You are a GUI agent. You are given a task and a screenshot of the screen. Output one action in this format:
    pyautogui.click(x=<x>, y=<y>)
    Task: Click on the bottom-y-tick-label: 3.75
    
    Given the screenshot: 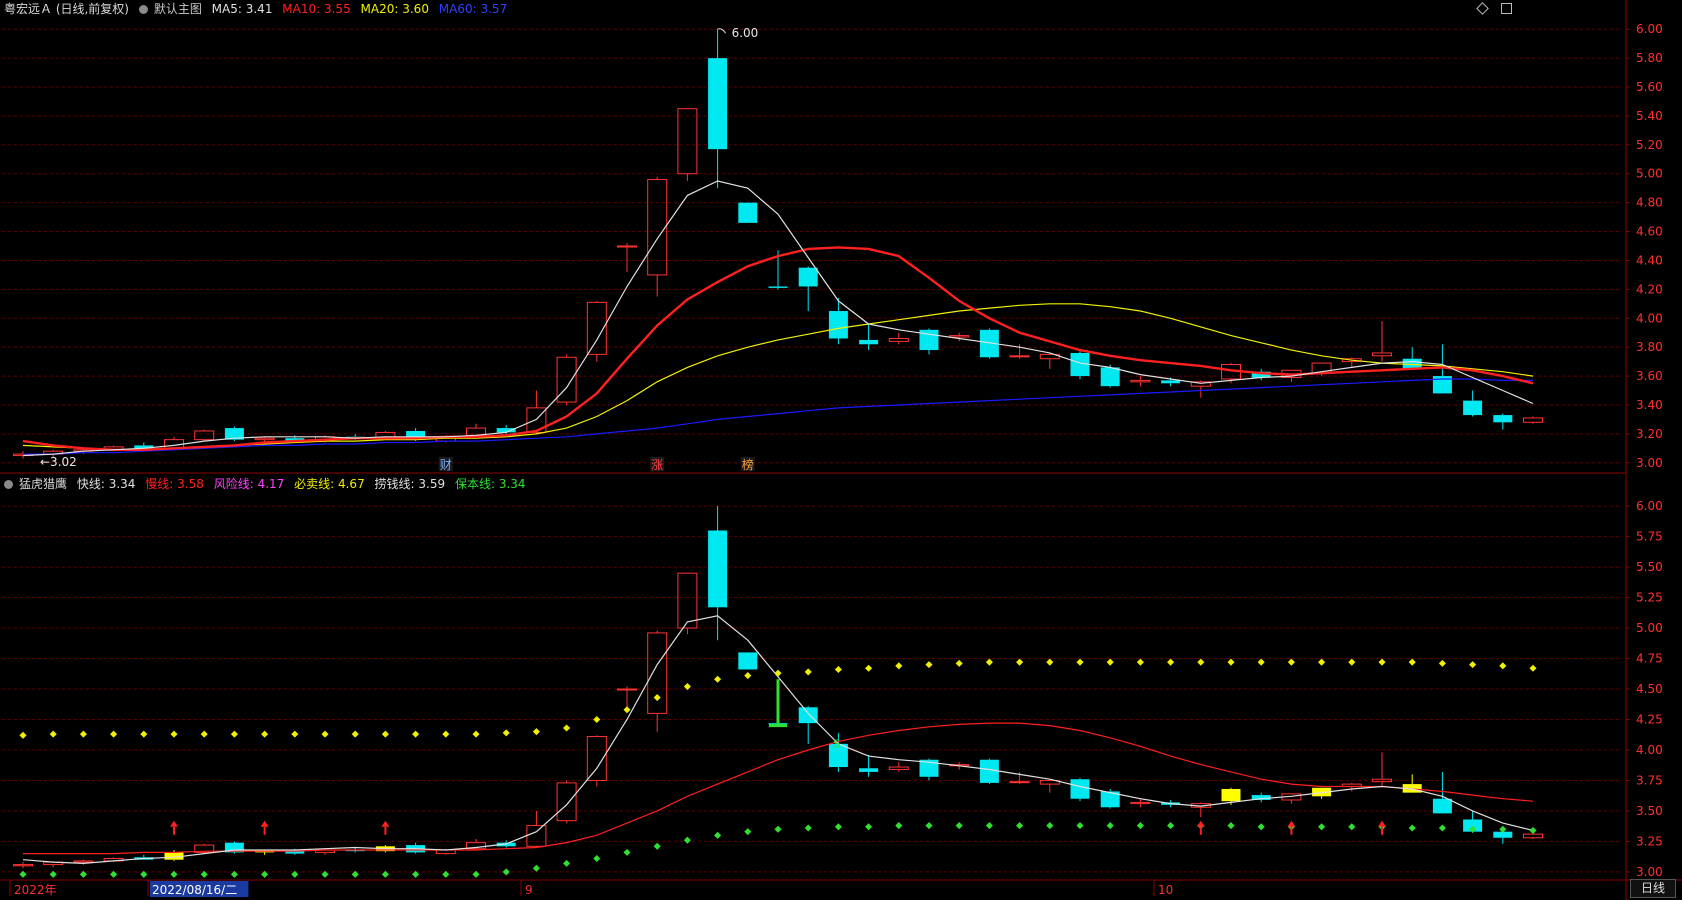 What is the action you would take?
    pyautogui.click(x=1649, y=780)
    